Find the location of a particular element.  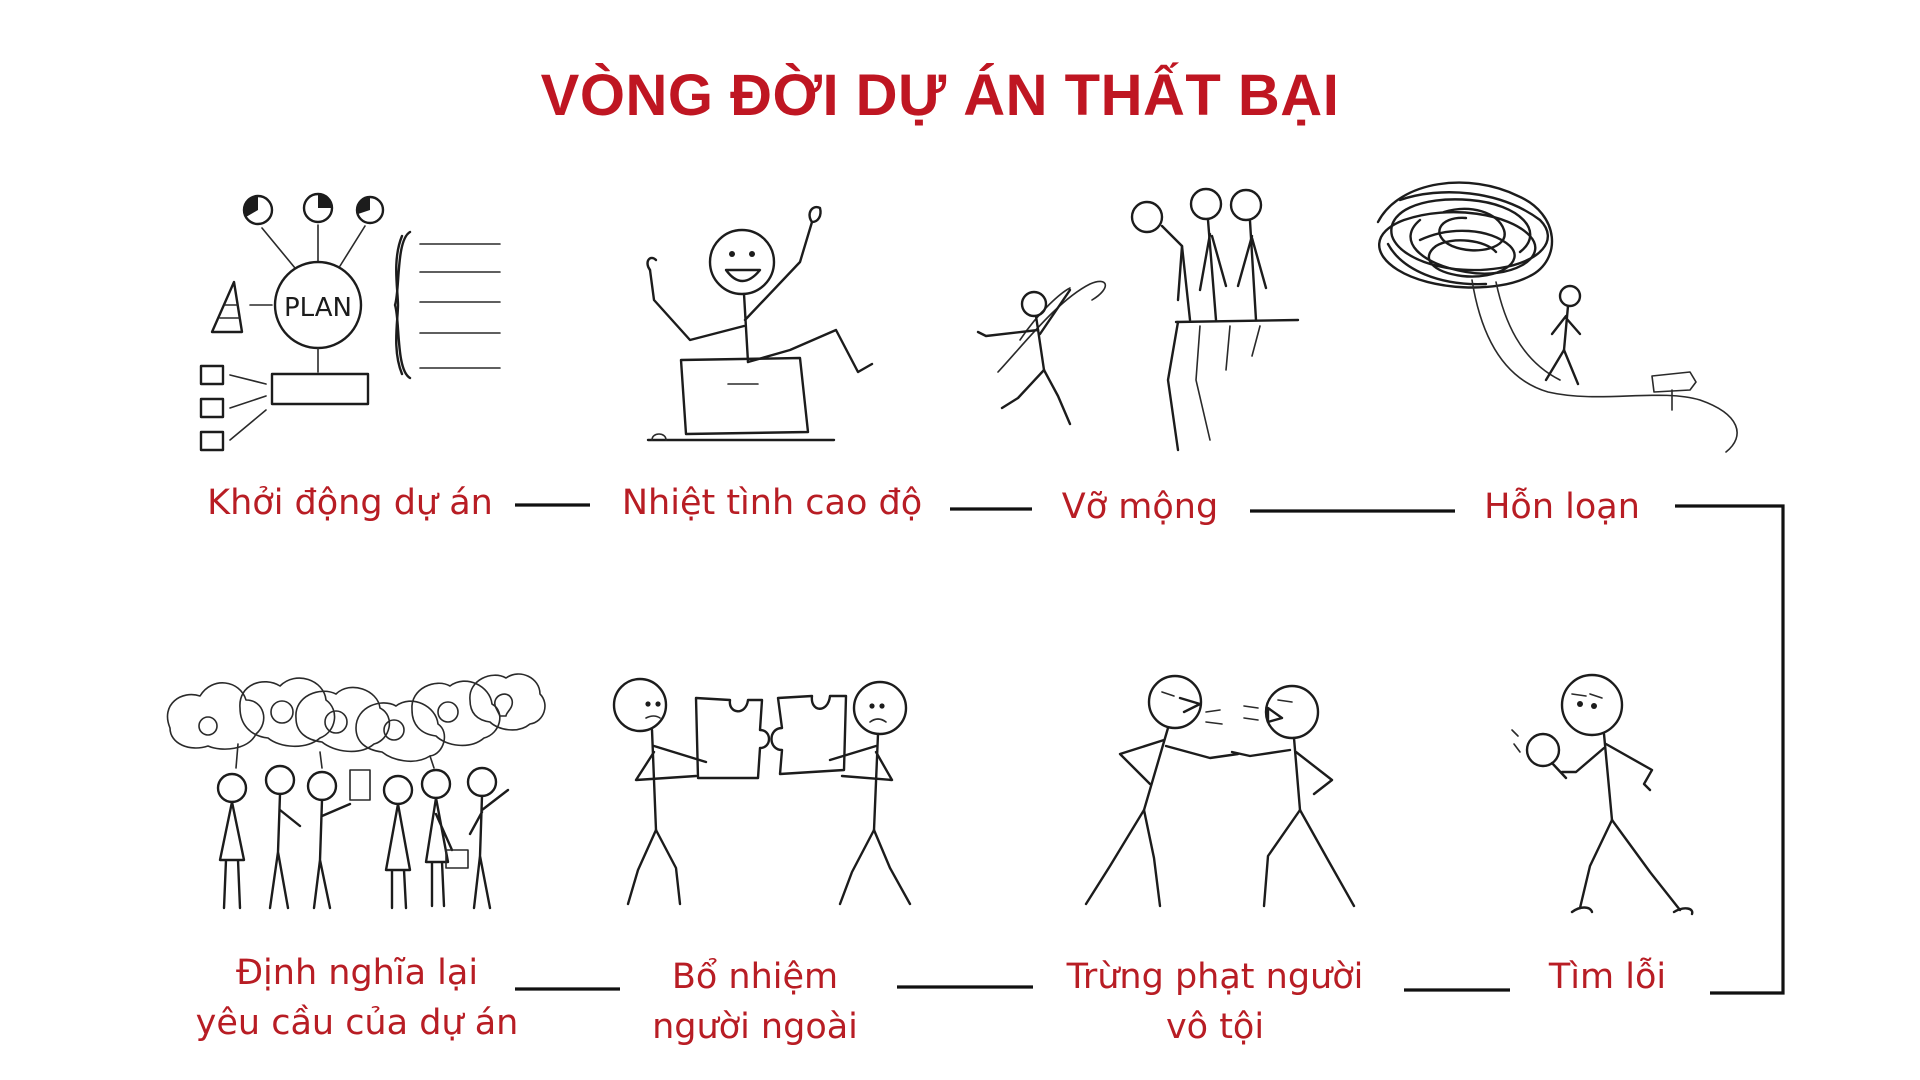

stage-label-line: Vỡ mộng is located at coordinates (1140, 507).